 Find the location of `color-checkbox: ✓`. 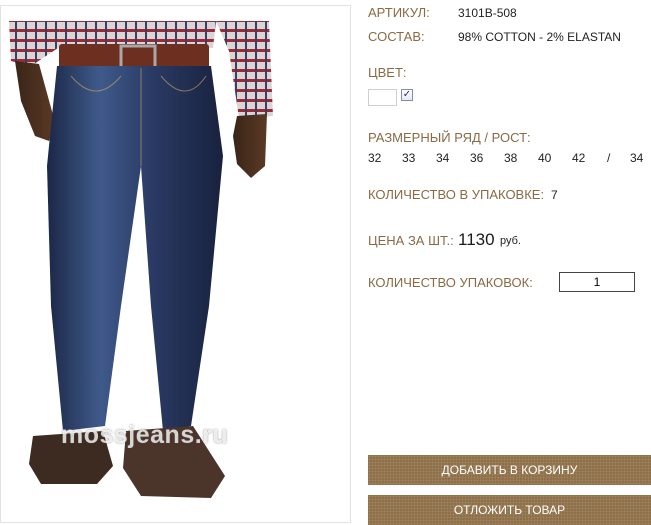

color-checkbox: ✓ is located at coordinates (407, 95).